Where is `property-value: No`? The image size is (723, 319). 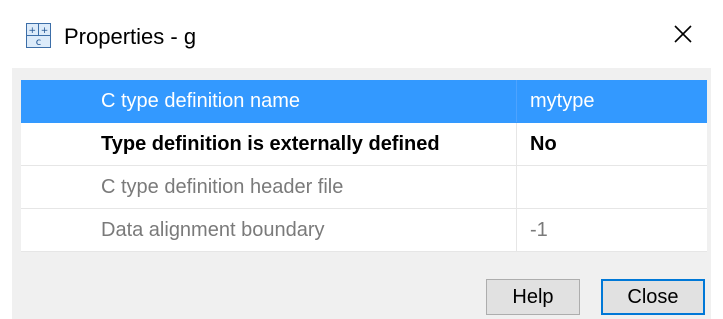 property-value: No is located at coordinates (611, 144).